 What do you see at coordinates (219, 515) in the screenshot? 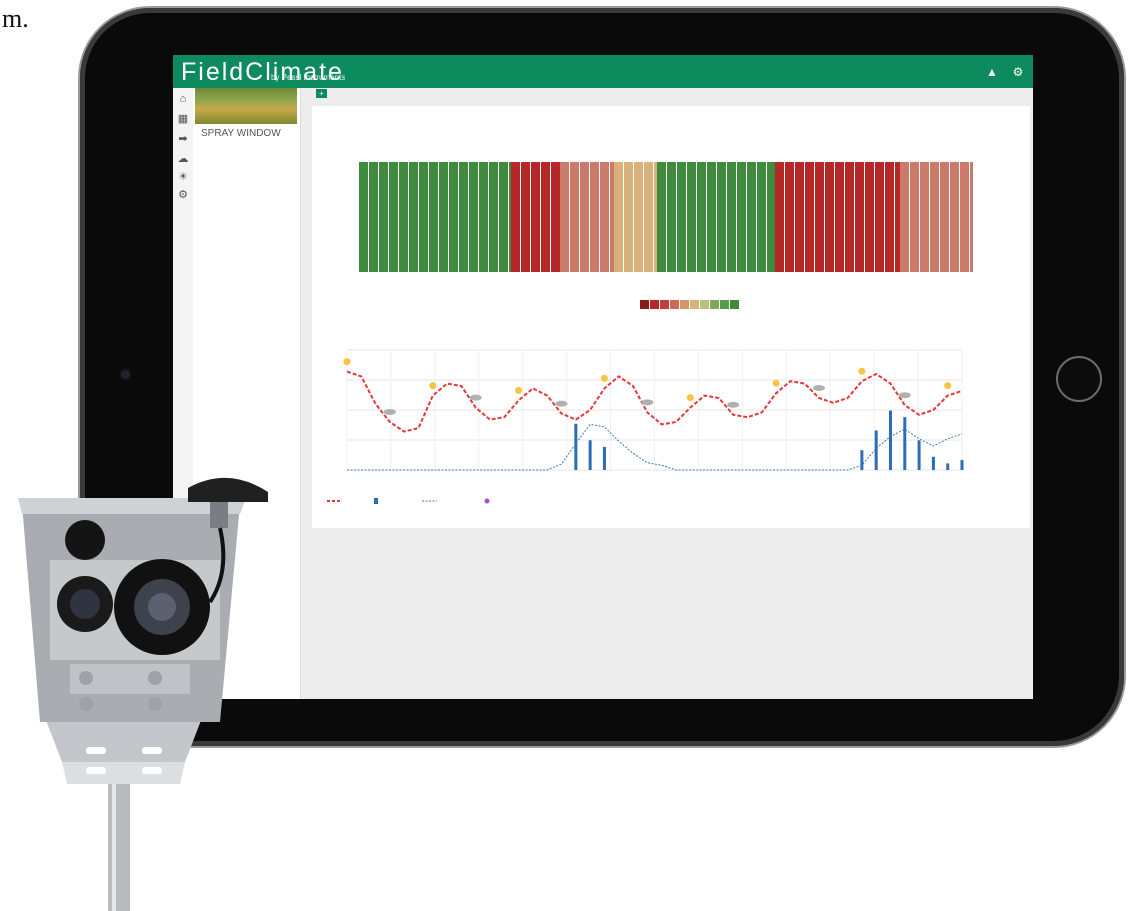
I see `antenna-mount` at bounding box center [219, 515].